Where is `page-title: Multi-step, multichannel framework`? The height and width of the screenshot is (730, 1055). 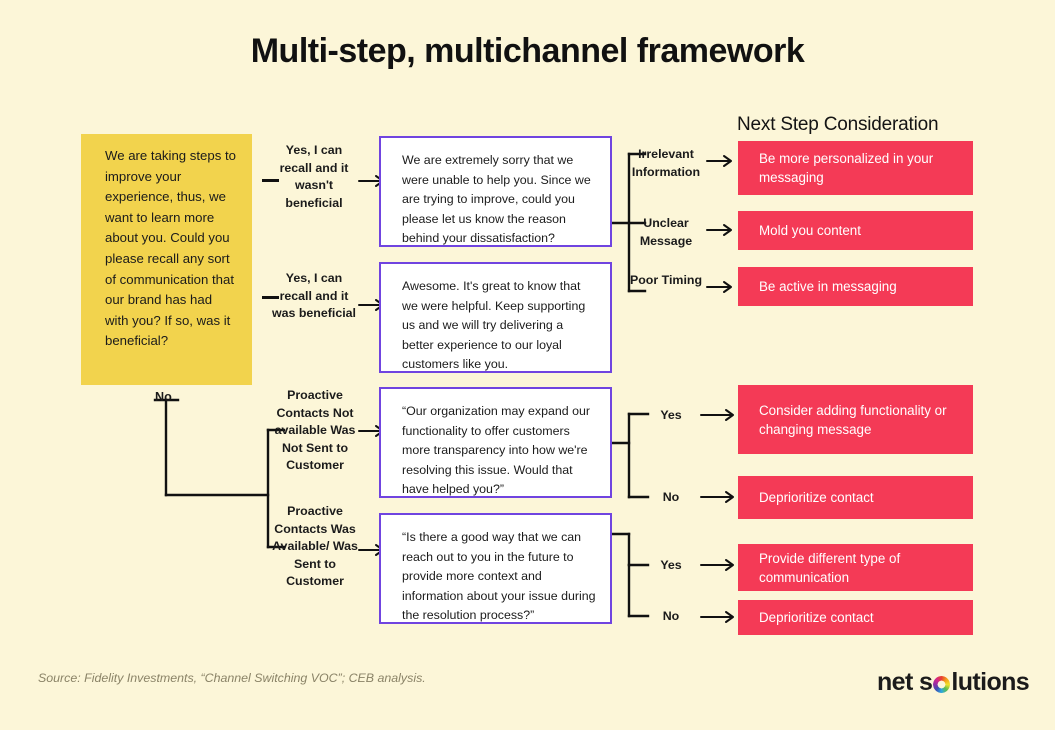
page-title: Multi-step, multichannel framework is located at coordinates (527, 51).